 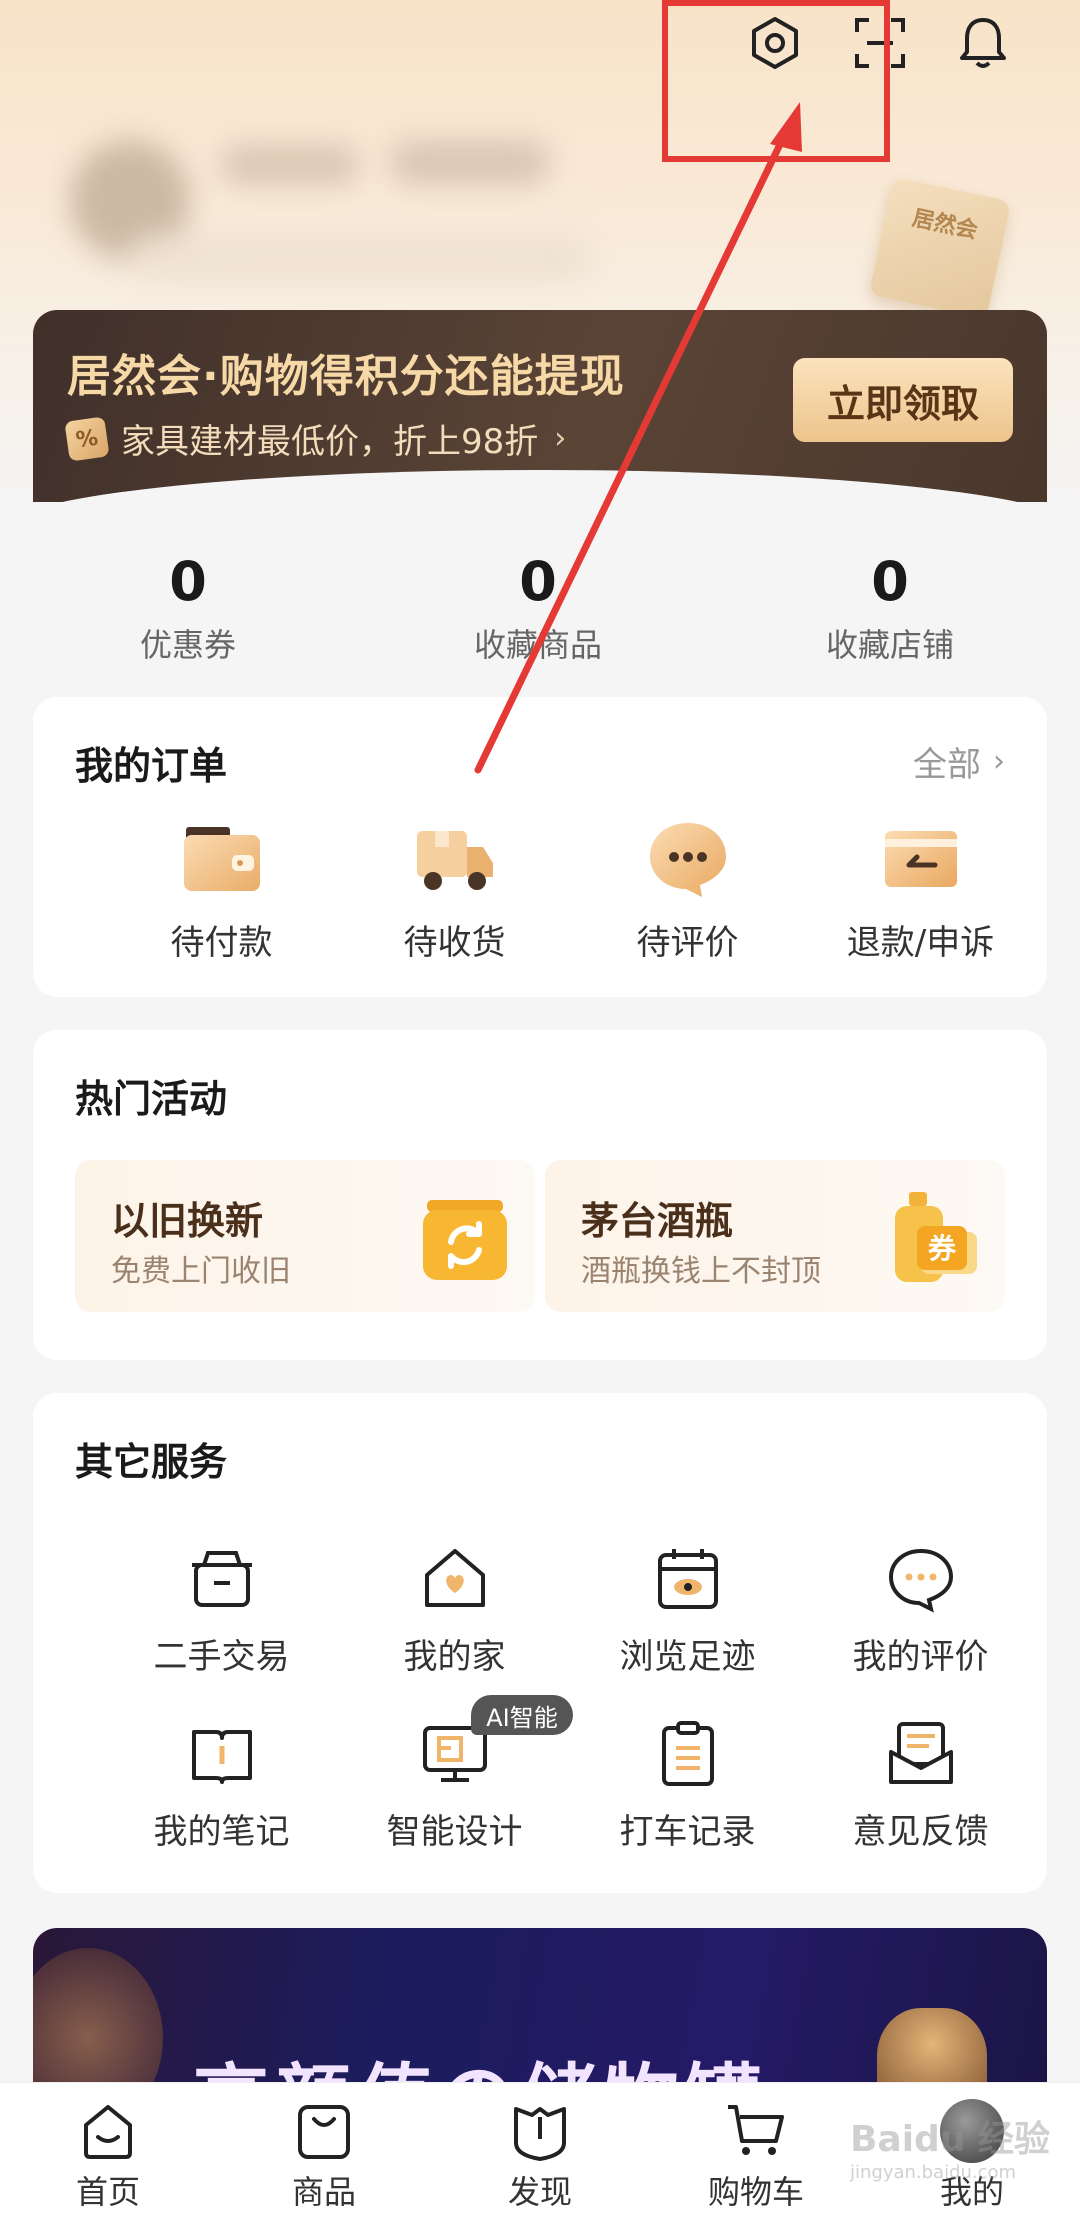 I want to click on tab-discover: 发现, so click(x=540, y=2153).